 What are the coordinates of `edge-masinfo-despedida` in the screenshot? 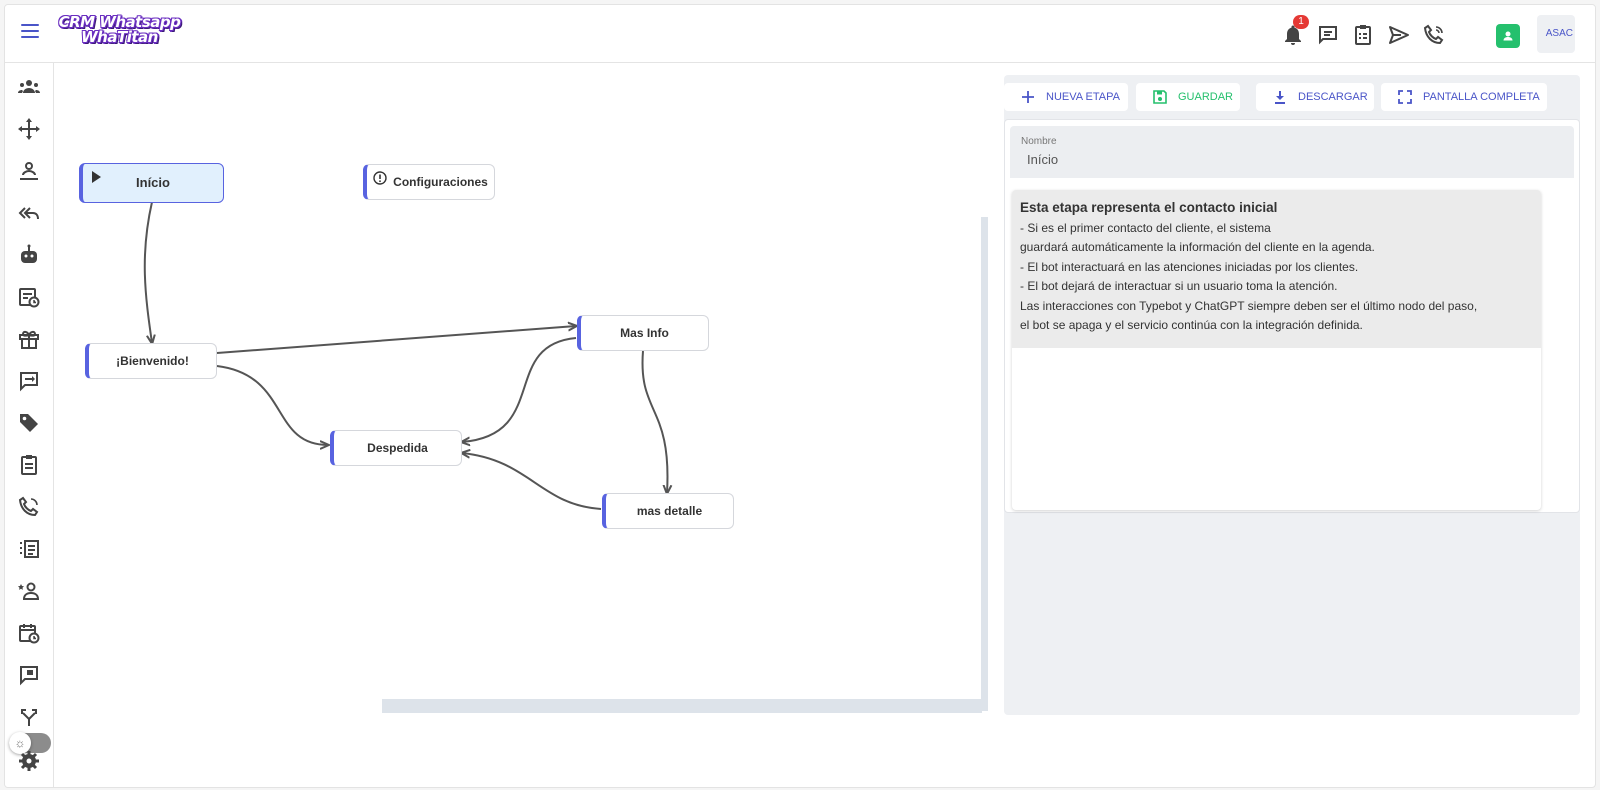 It's located at (519, 389).